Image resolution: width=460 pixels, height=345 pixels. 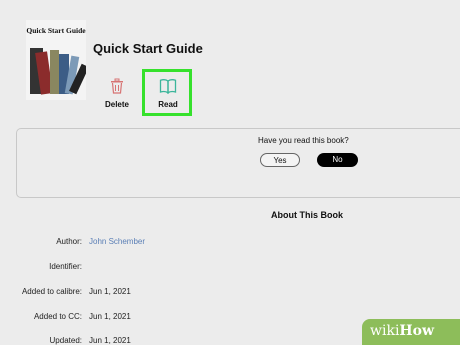 I want to click on updated-value: Jun 1, 2021, so click(x=110, y=340).